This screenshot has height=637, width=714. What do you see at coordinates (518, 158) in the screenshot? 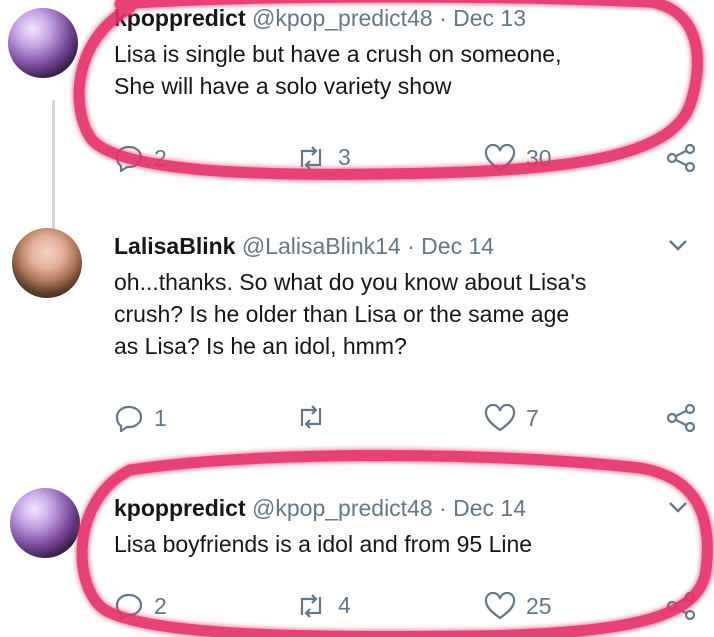
I see `like-button: 30` at bounding box center [518, 158].